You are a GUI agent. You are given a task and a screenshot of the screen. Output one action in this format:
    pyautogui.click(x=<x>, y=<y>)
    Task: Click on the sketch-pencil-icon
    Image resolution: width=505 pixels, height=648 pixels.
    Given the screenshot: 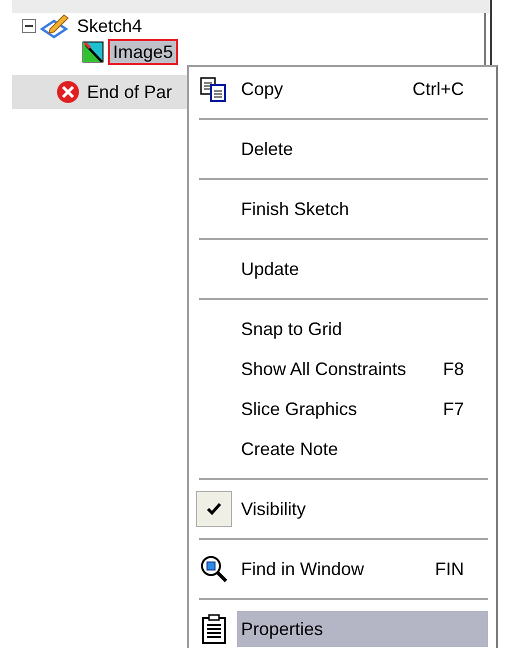 What is the action you would take?
    pyautogui.click(x=55, y=26)
    